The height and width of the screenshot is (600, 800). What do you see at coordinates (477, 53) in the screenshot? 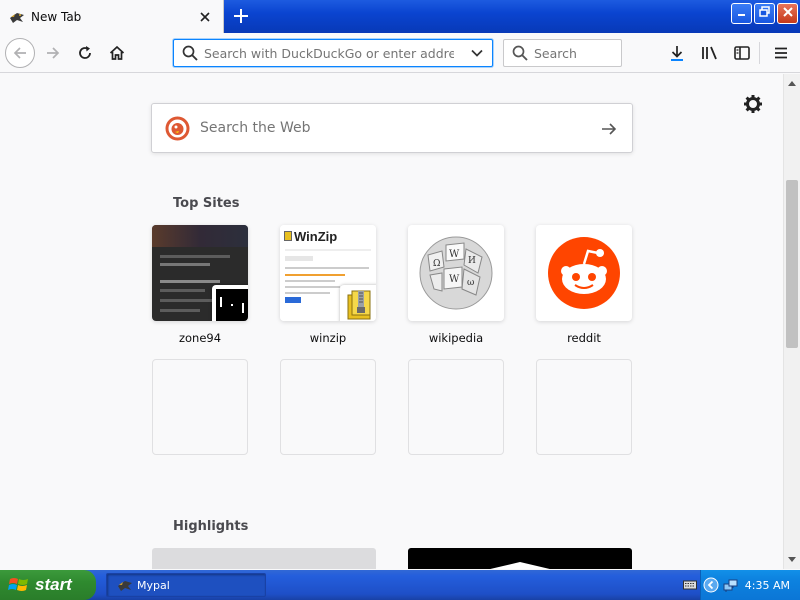
I see `chevron-down-icon` at bounding box center [477, 53].